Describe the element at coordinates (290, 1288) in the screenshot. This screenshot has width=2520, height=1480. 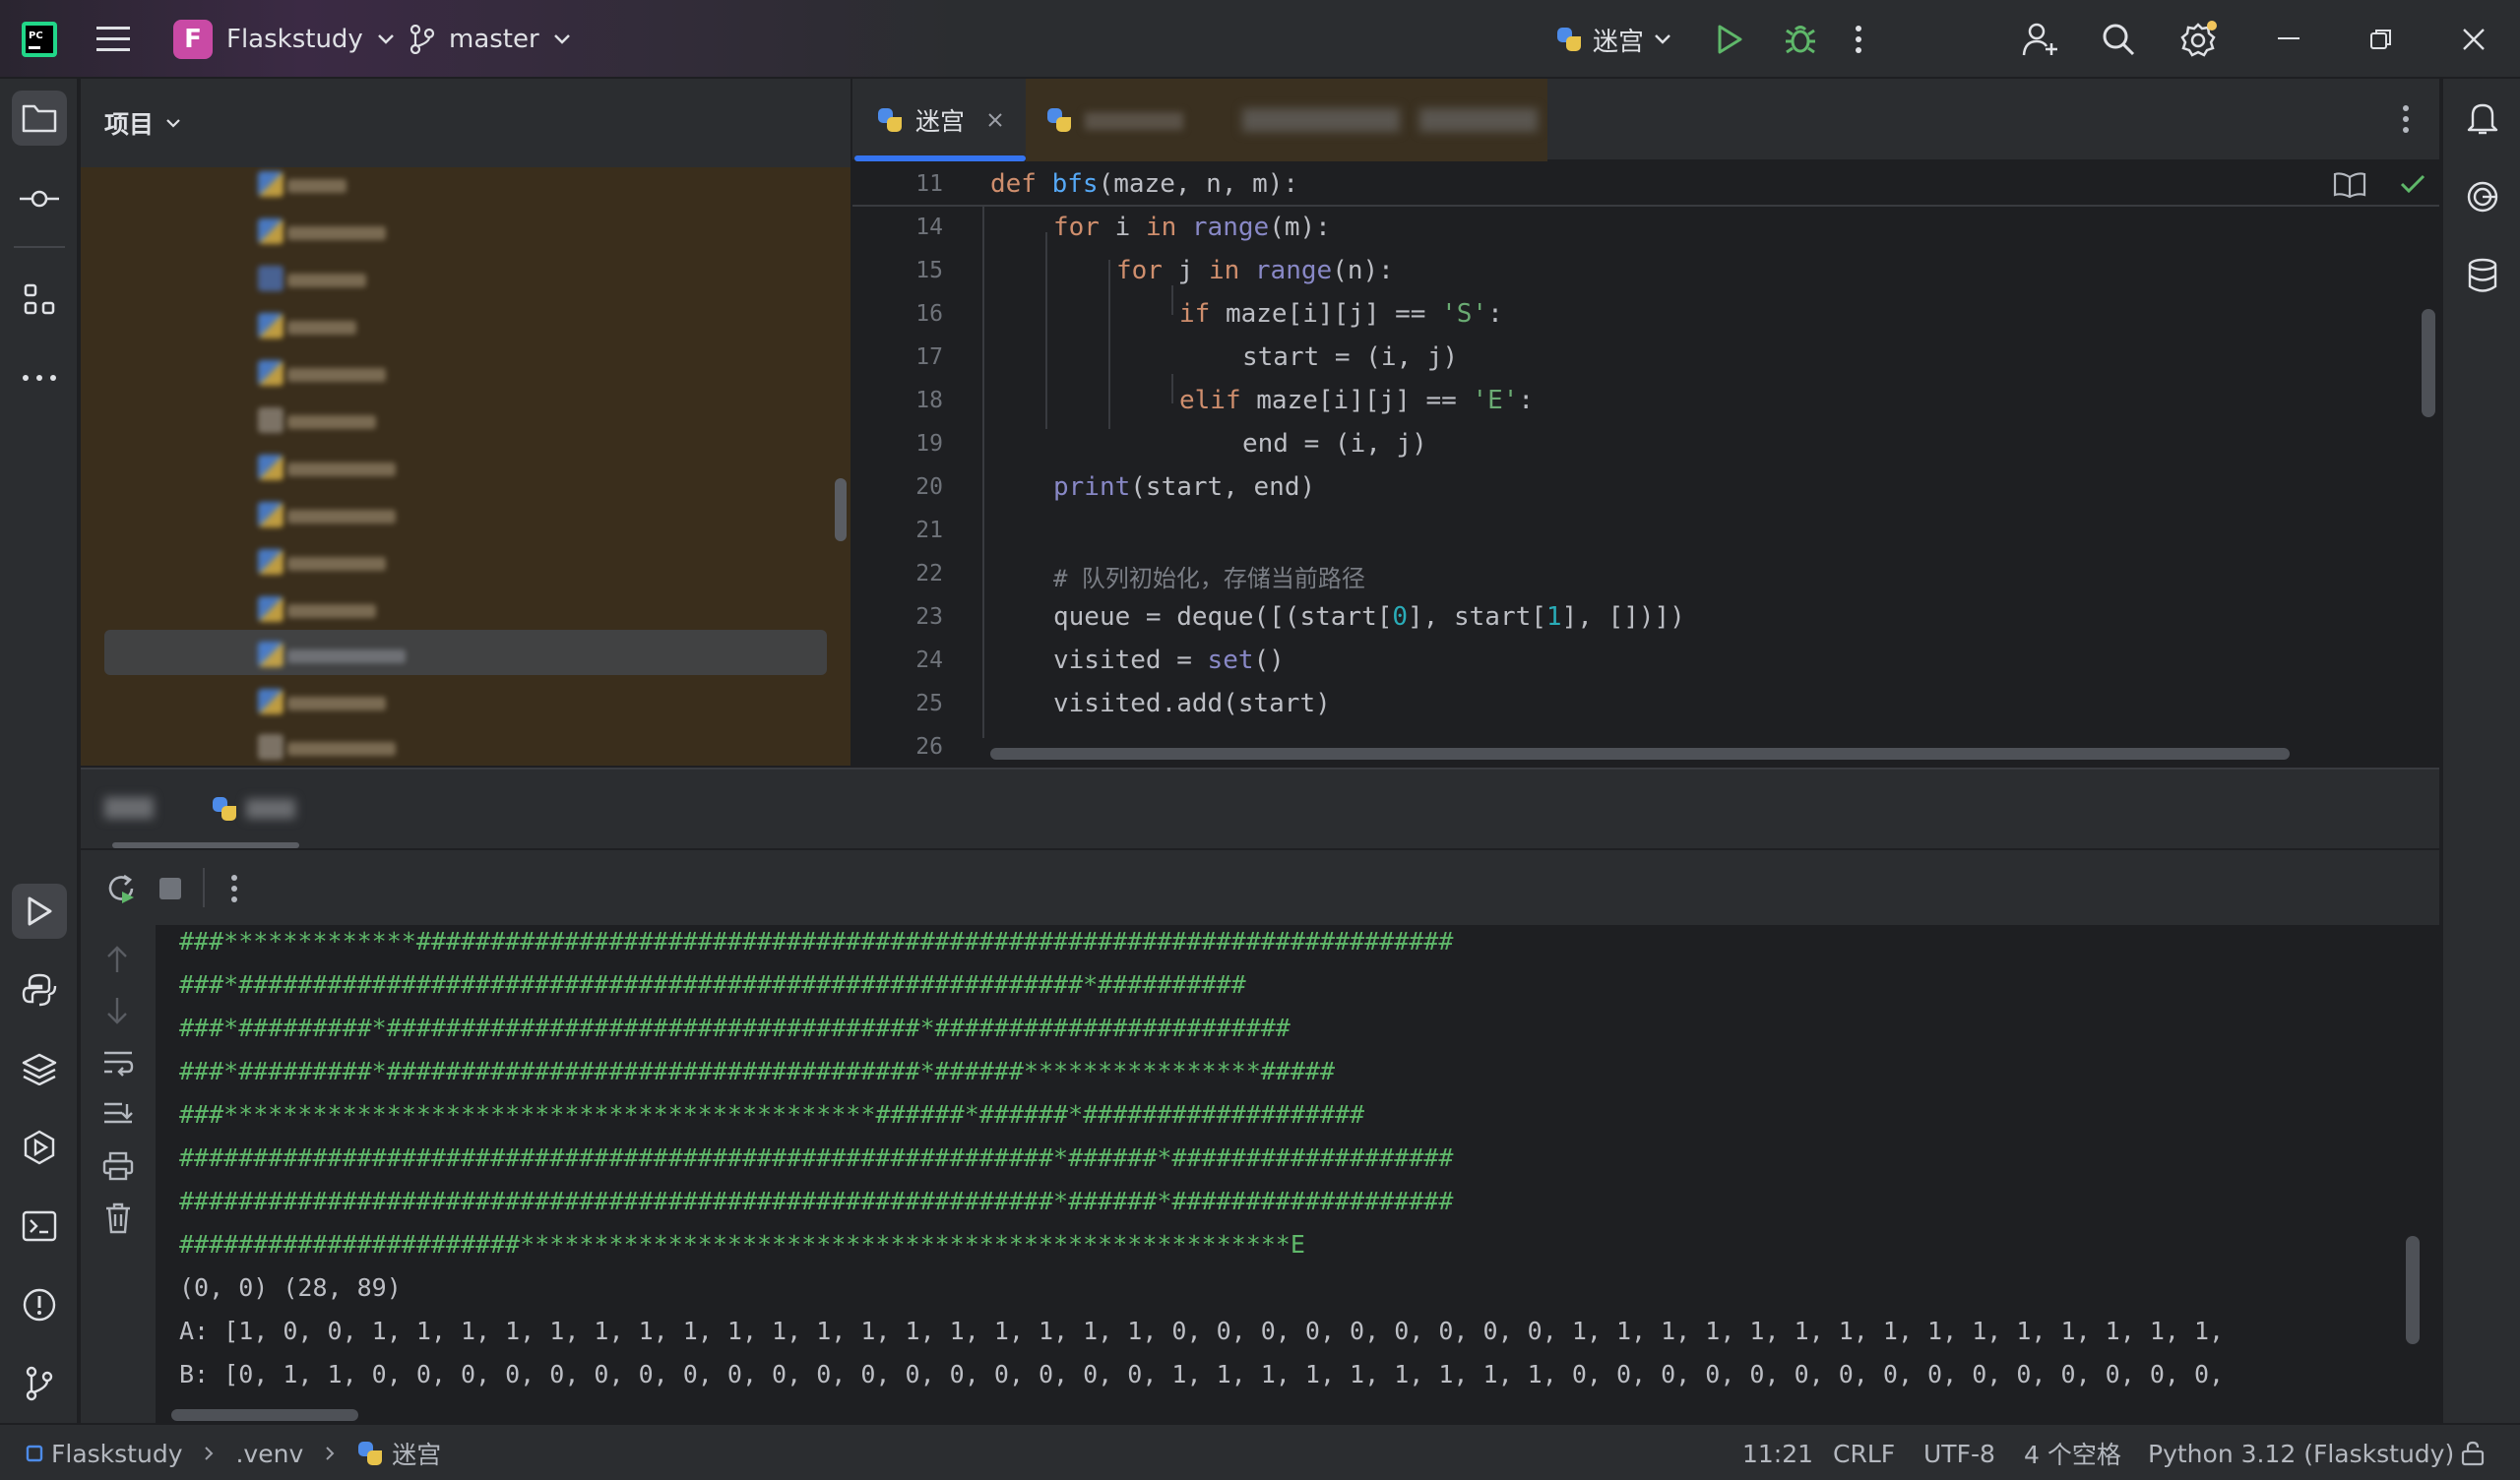
I see `start-end-output: (0, 0) (28, 89)` at that location.